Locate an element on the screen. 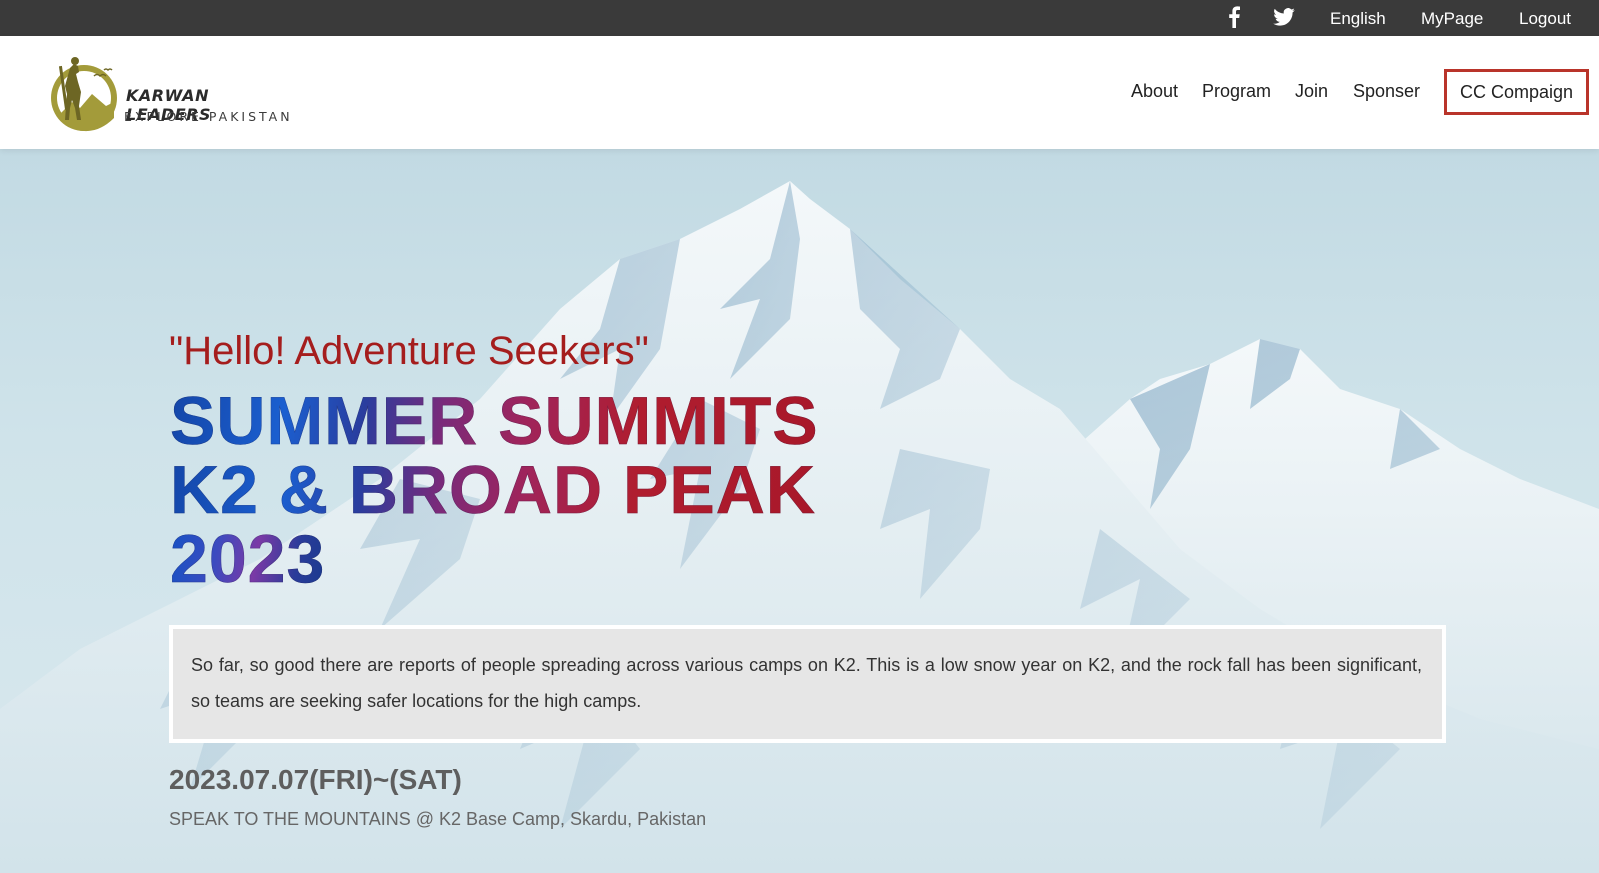  site-logo: KARWAN LEADERS EXPLORE PAKISTAN is located at coordinates (173, 92).